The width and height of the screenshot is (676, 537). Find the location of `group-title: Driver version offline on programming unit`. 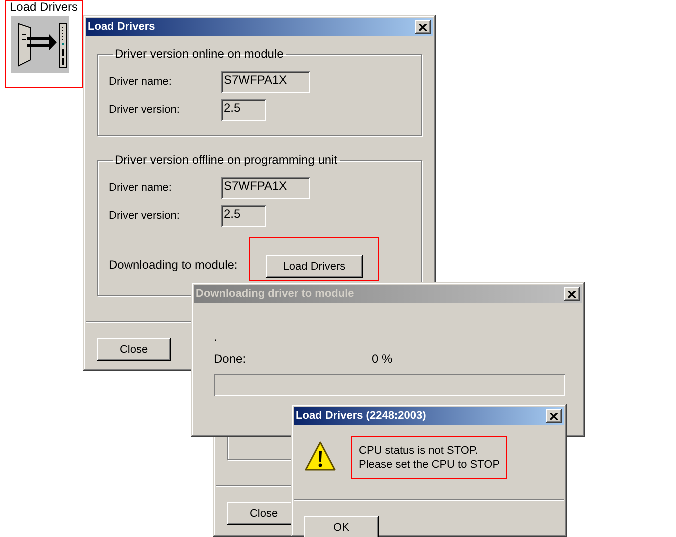

group-title: Driver version offline on programming unit is located at coordinates (226, 160).